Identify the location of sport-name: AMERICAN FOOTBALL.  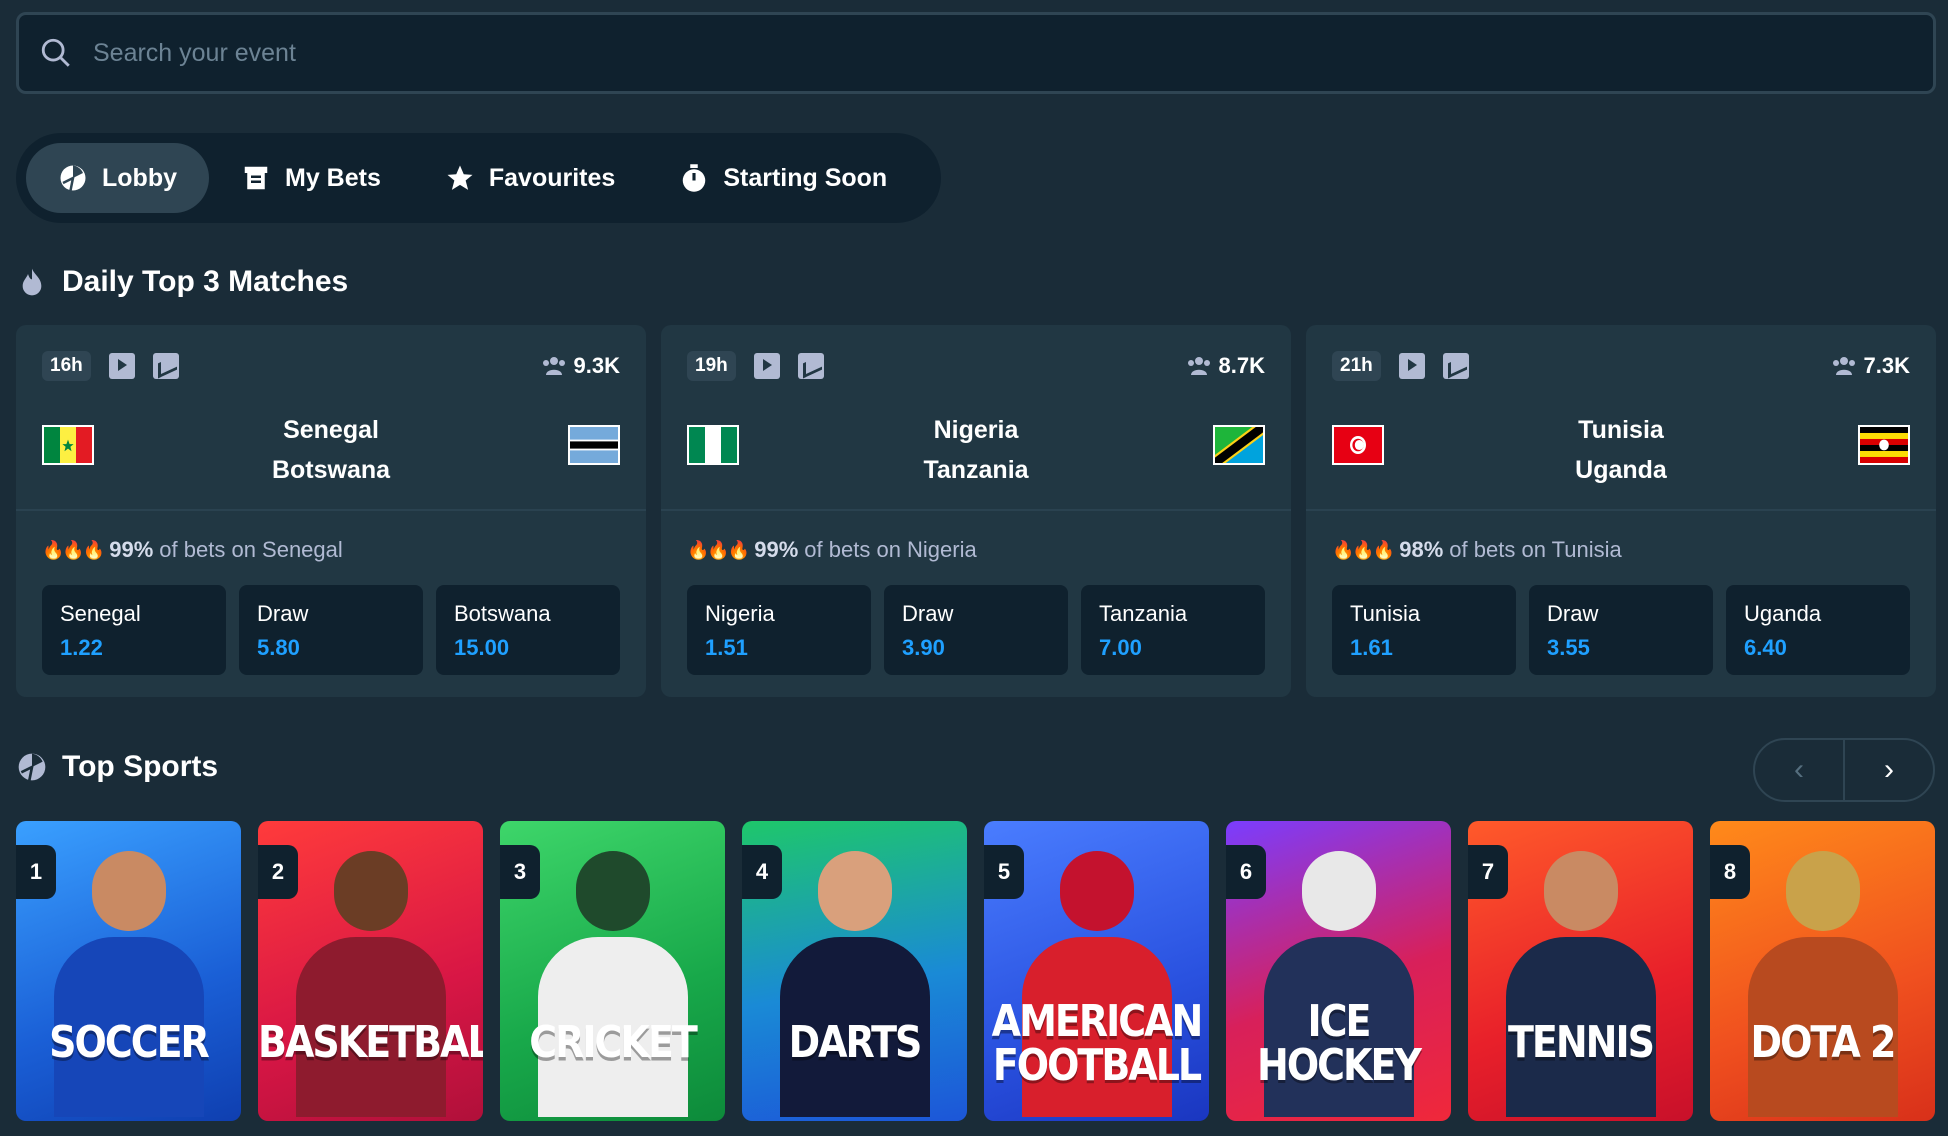
(1097, 1043).